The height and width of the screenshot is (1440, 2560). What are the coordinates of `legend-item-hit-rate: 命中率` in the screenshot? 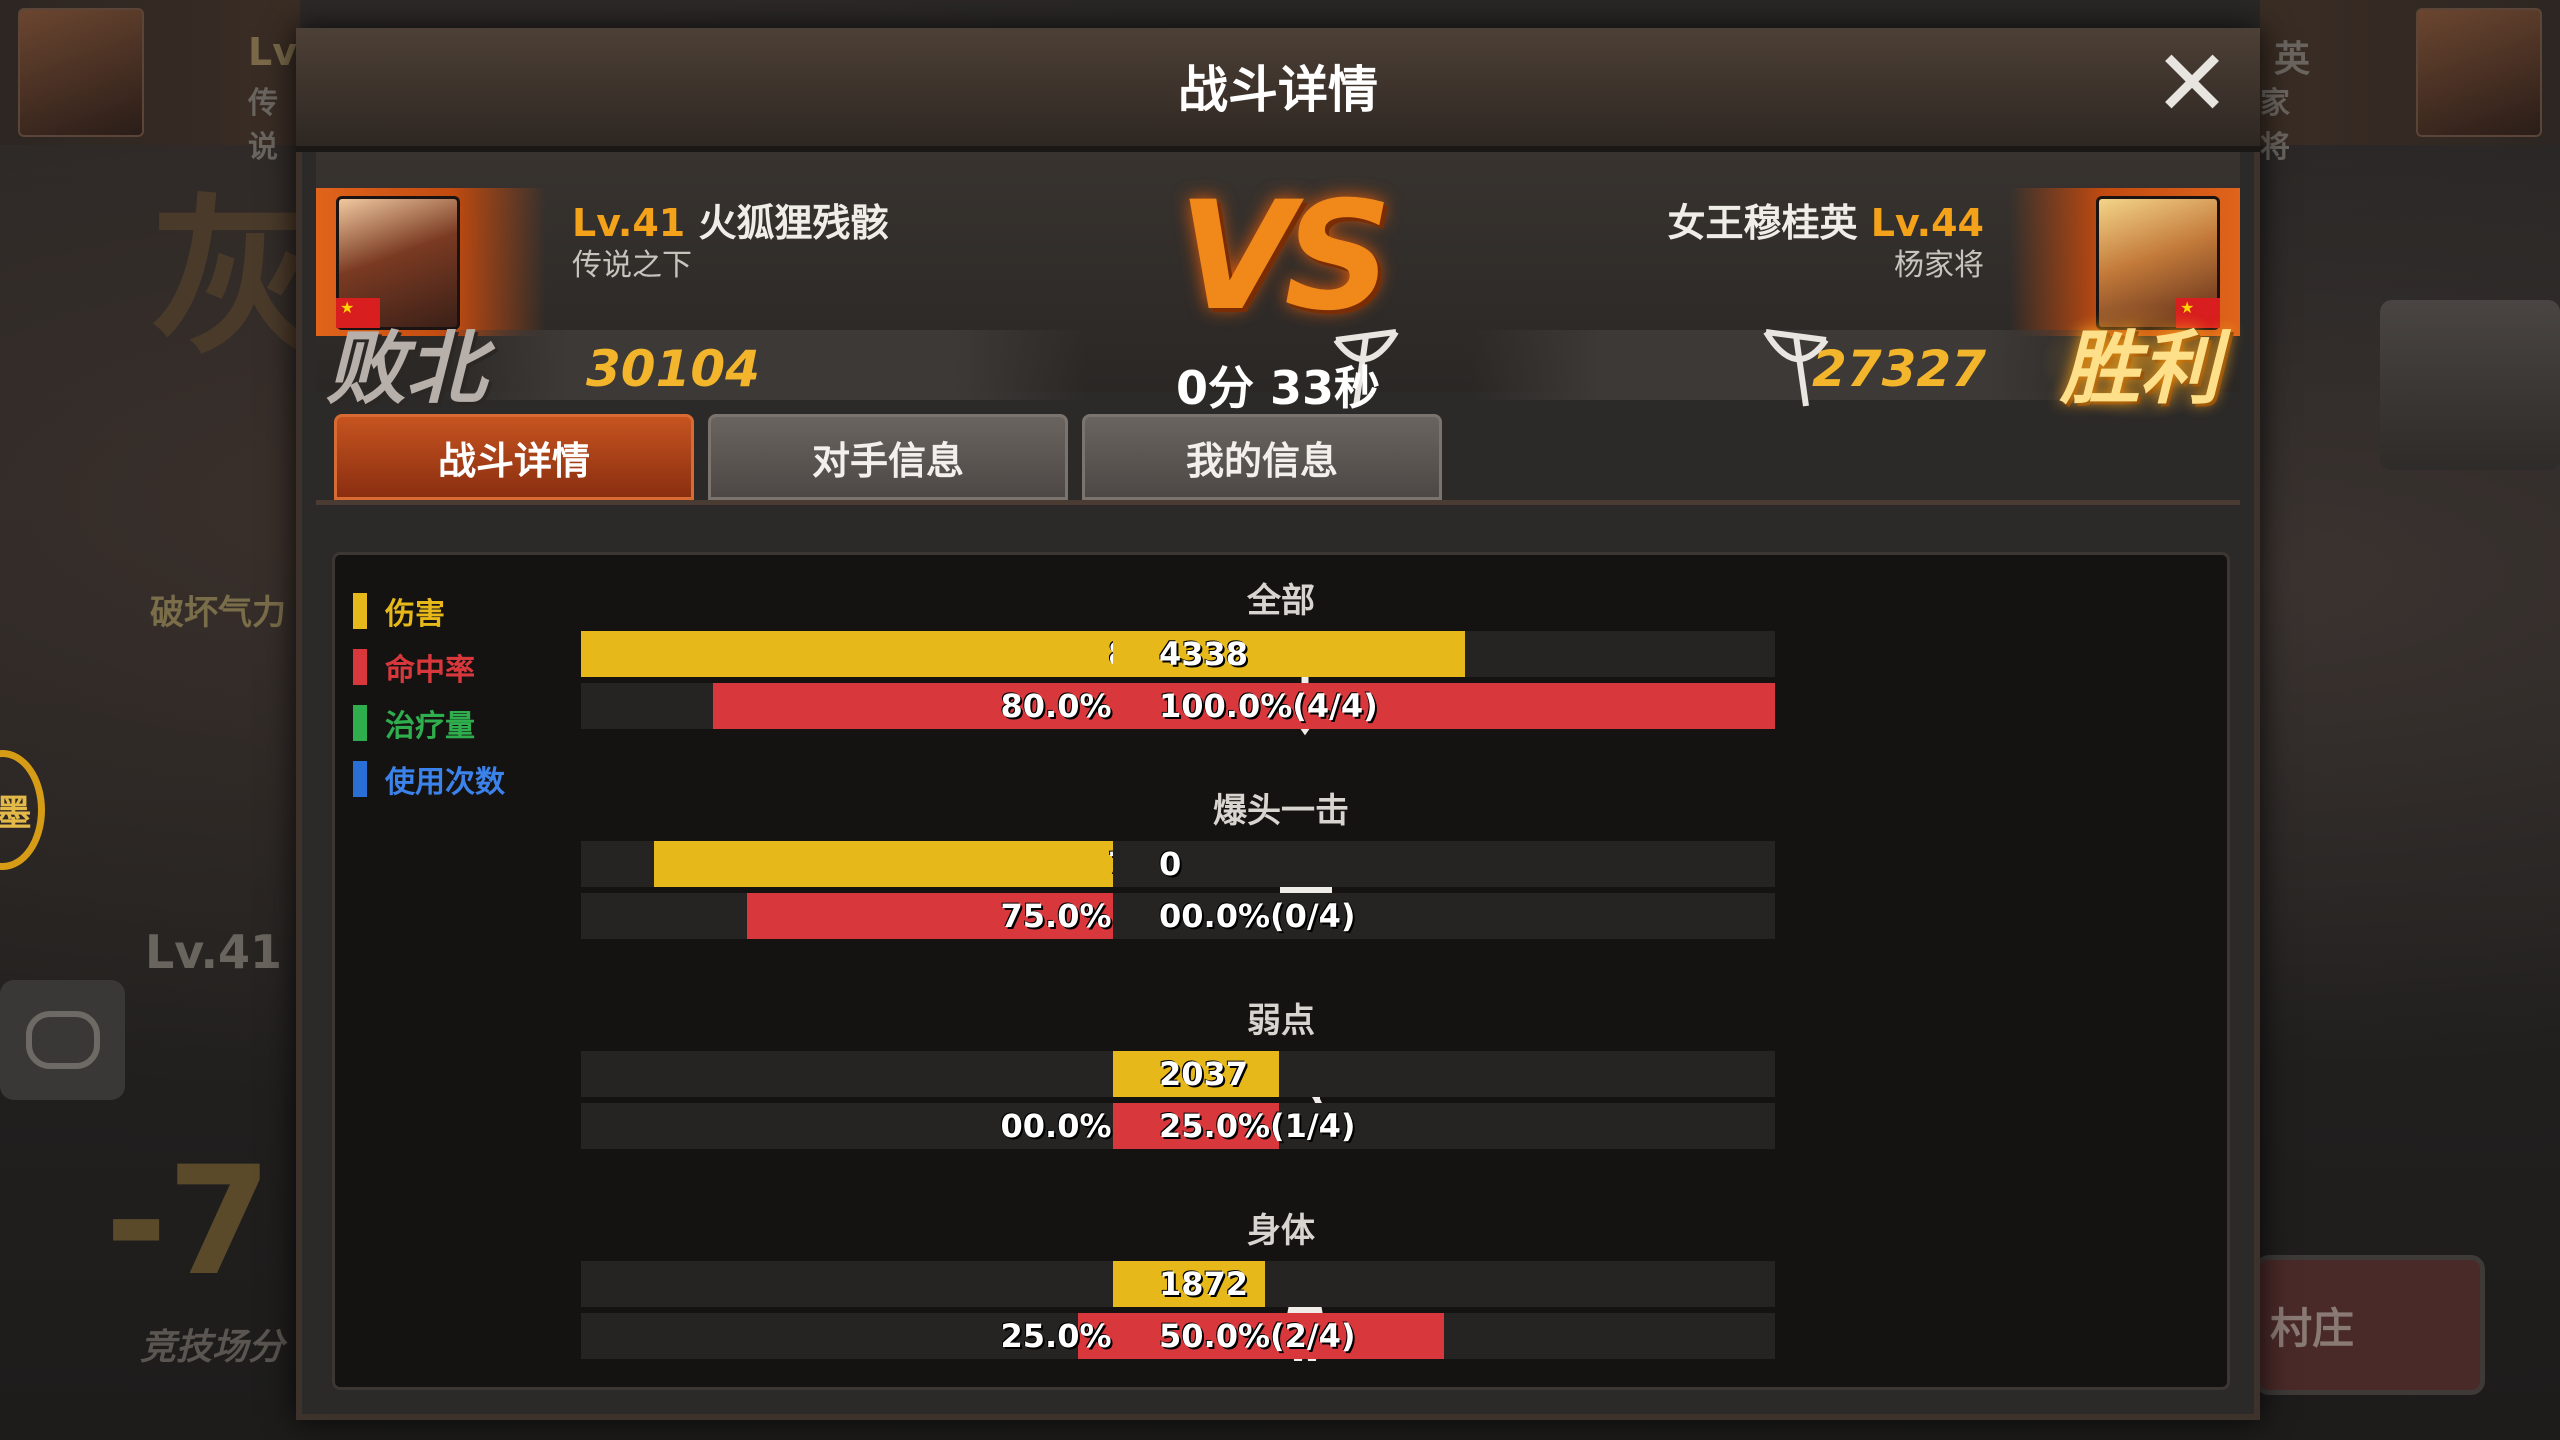 It's located at (429, 667).